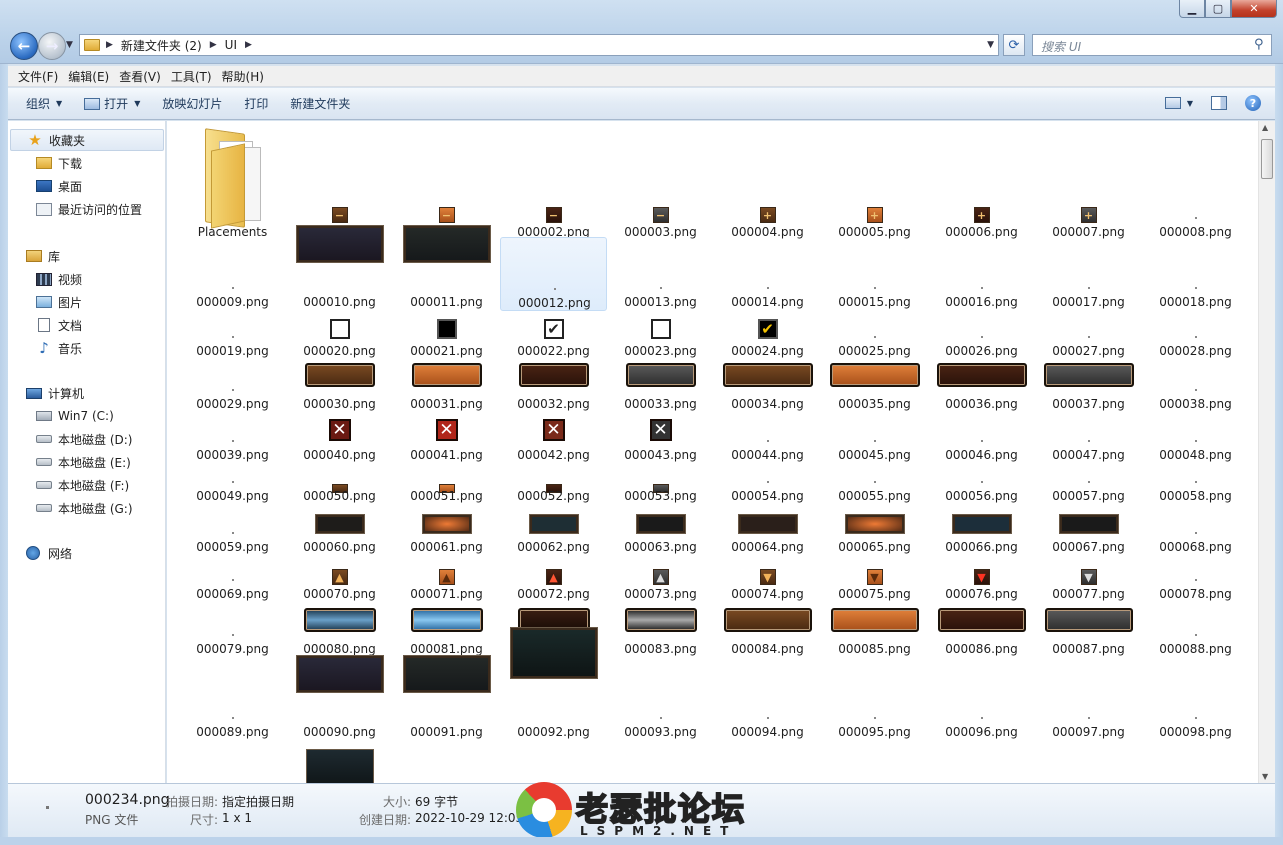 This screenshot has width=1283, height=845. Describe the element at coordinates (66, 393) in the screenshot. I see `nav-label: 计算机` at that location.